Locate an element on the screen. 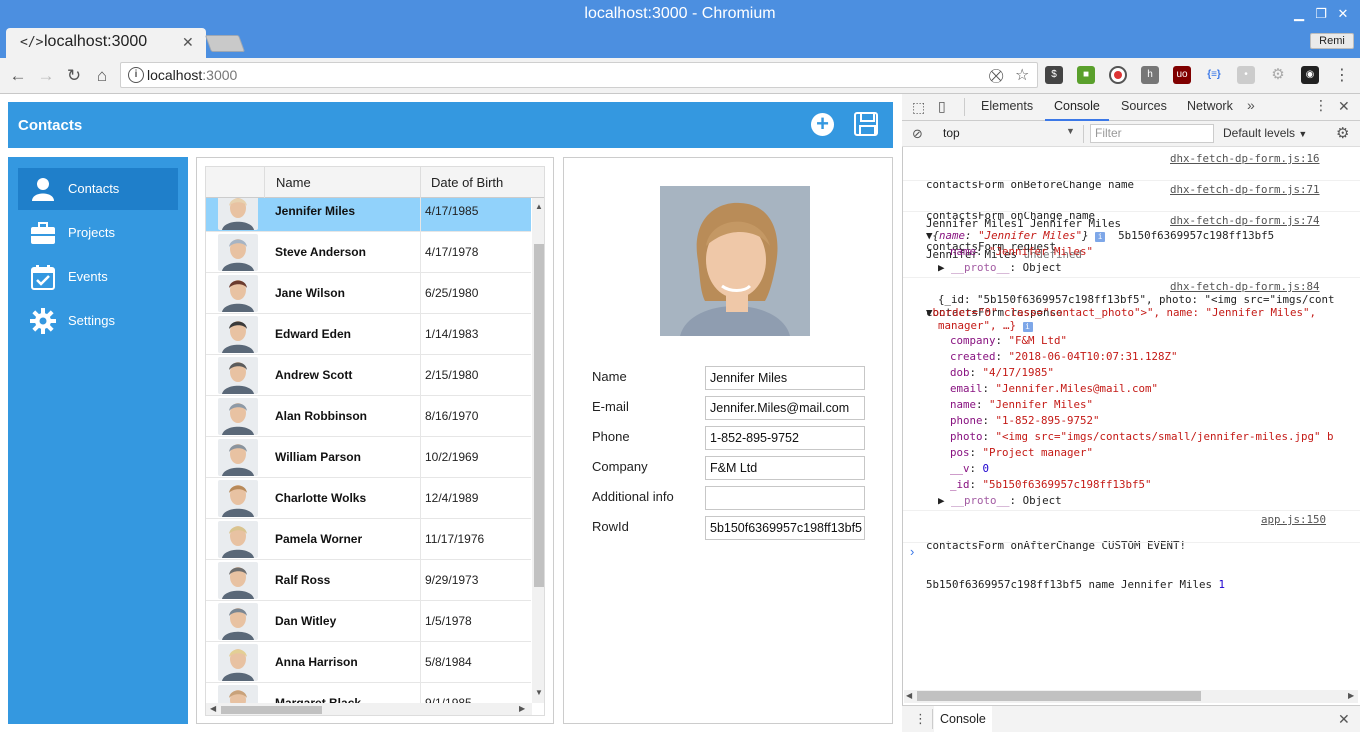 This screenshot has height=732, width=1360. console-source-link: dhx-fetch-dp-form.js:84 is located at coordinates (1245, 286).